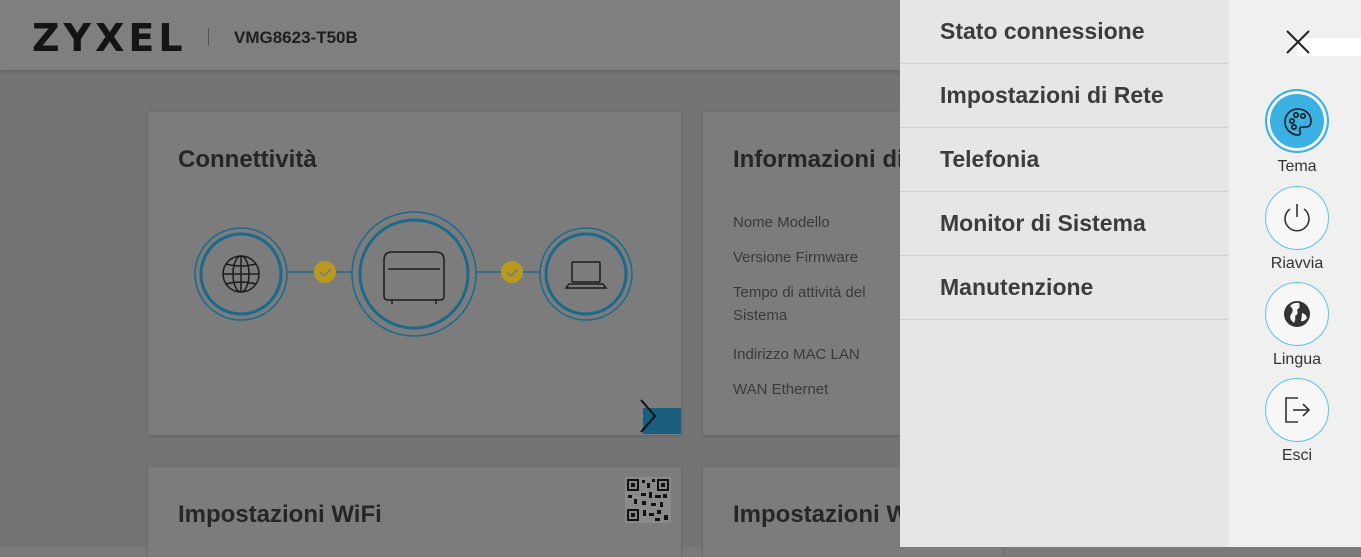 This screenshot has width=1361, height=557. I want to click on menu-item-maintenance: Manutenzione, so click(1064, 288).